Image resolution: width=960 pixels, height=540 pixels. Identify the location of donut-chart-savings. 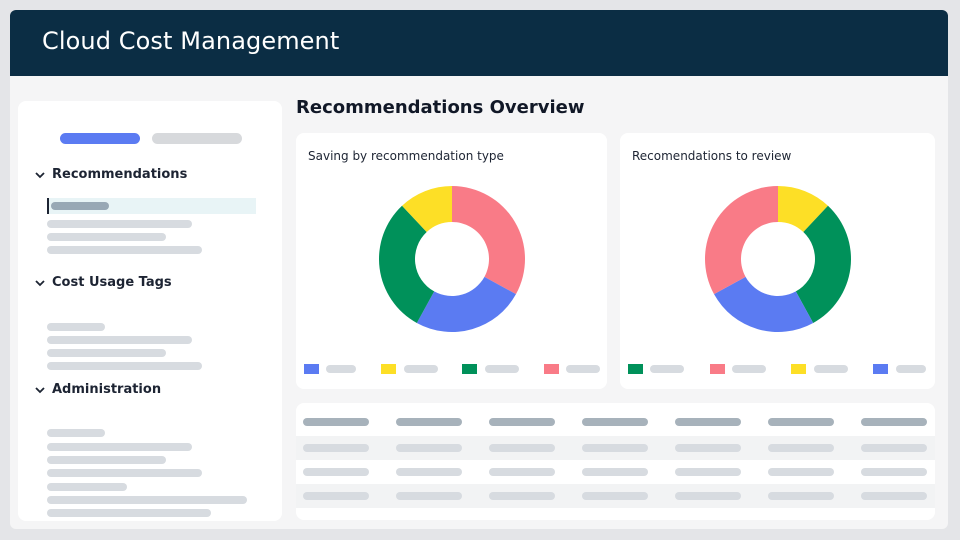
(452, 259).